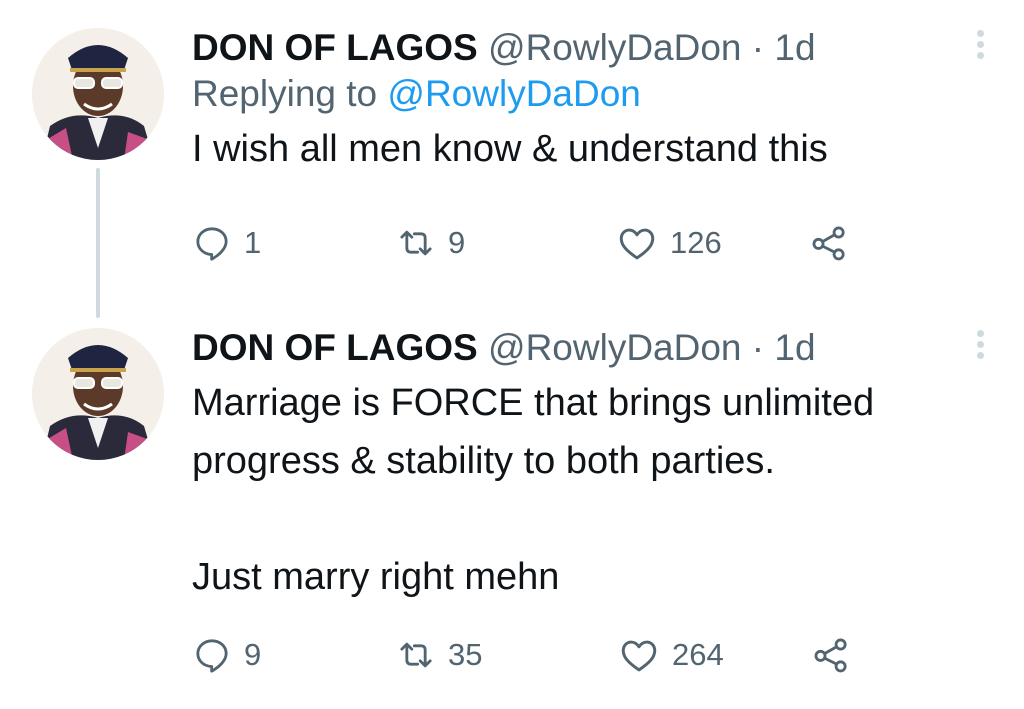 The image size is (1024, 709). Describe the element at coordinates (294, 655) in the screenshot. I see `reply-button: 9` at that location.